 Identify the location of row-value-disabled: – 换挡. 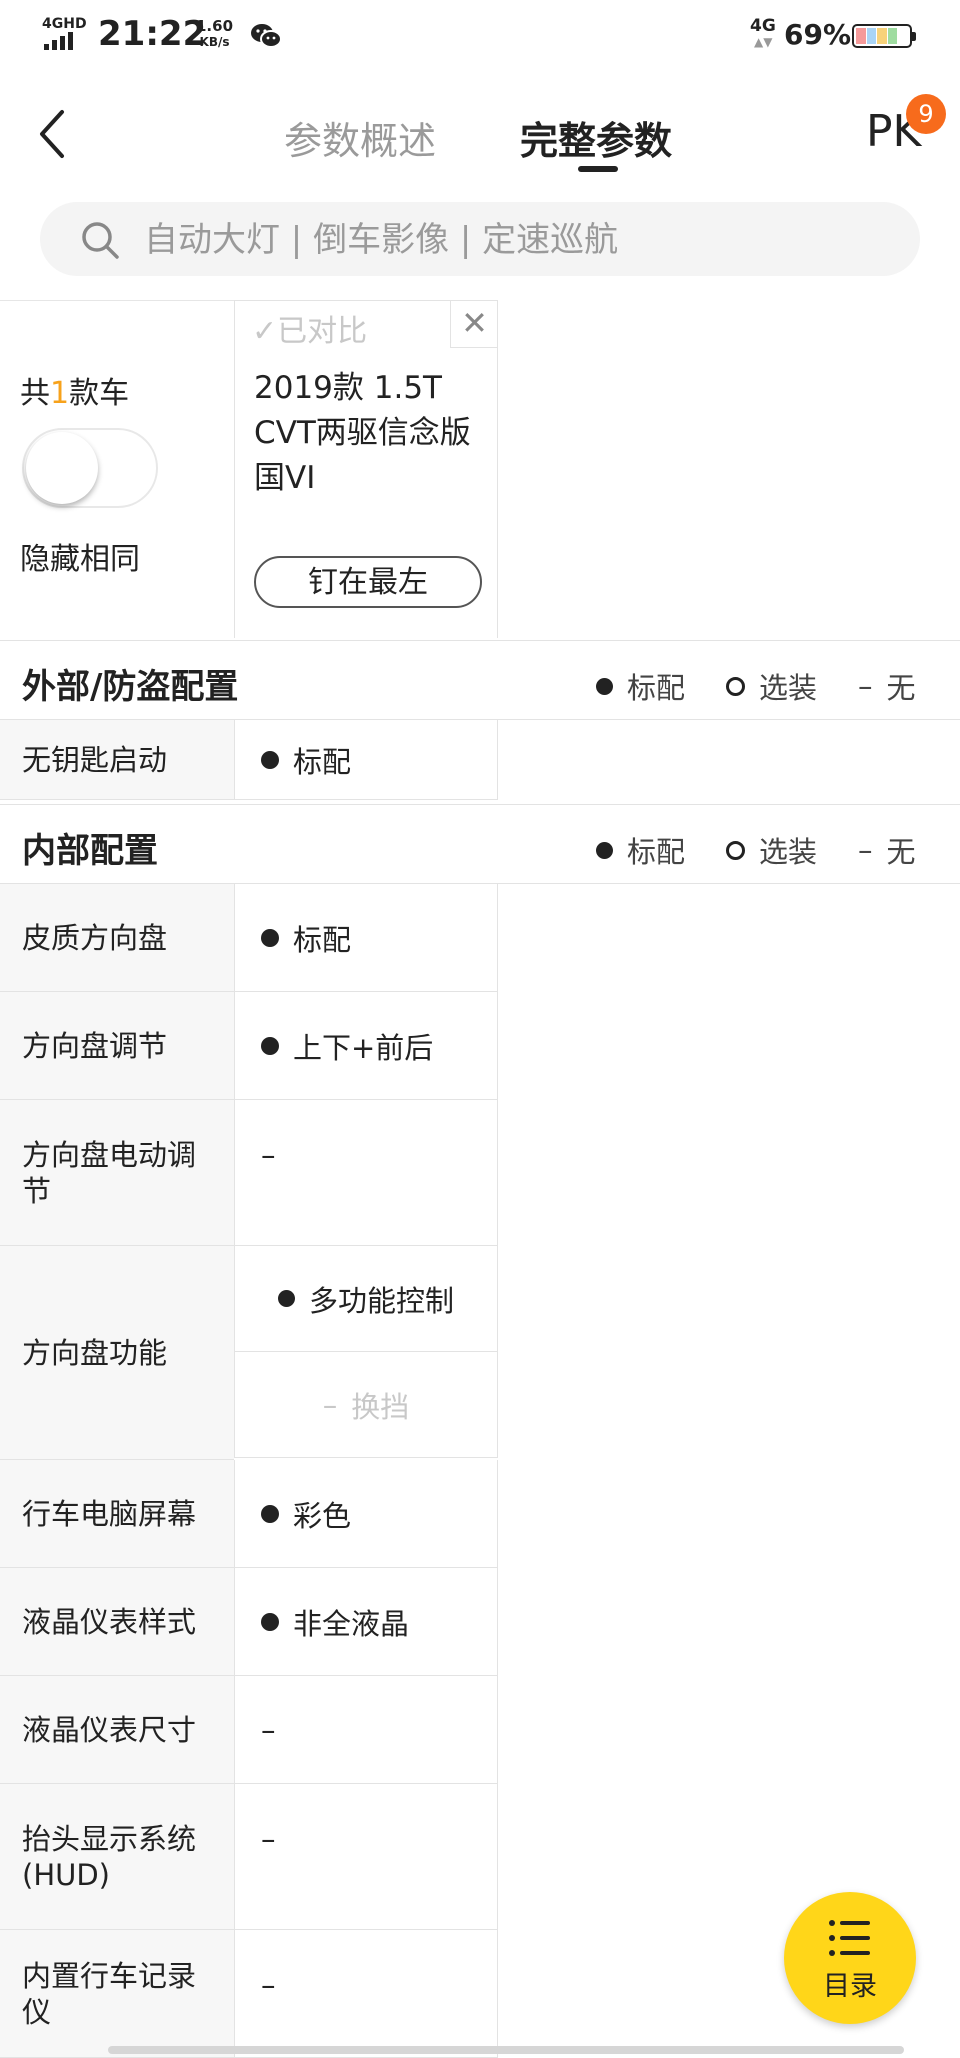
(366, 1405).